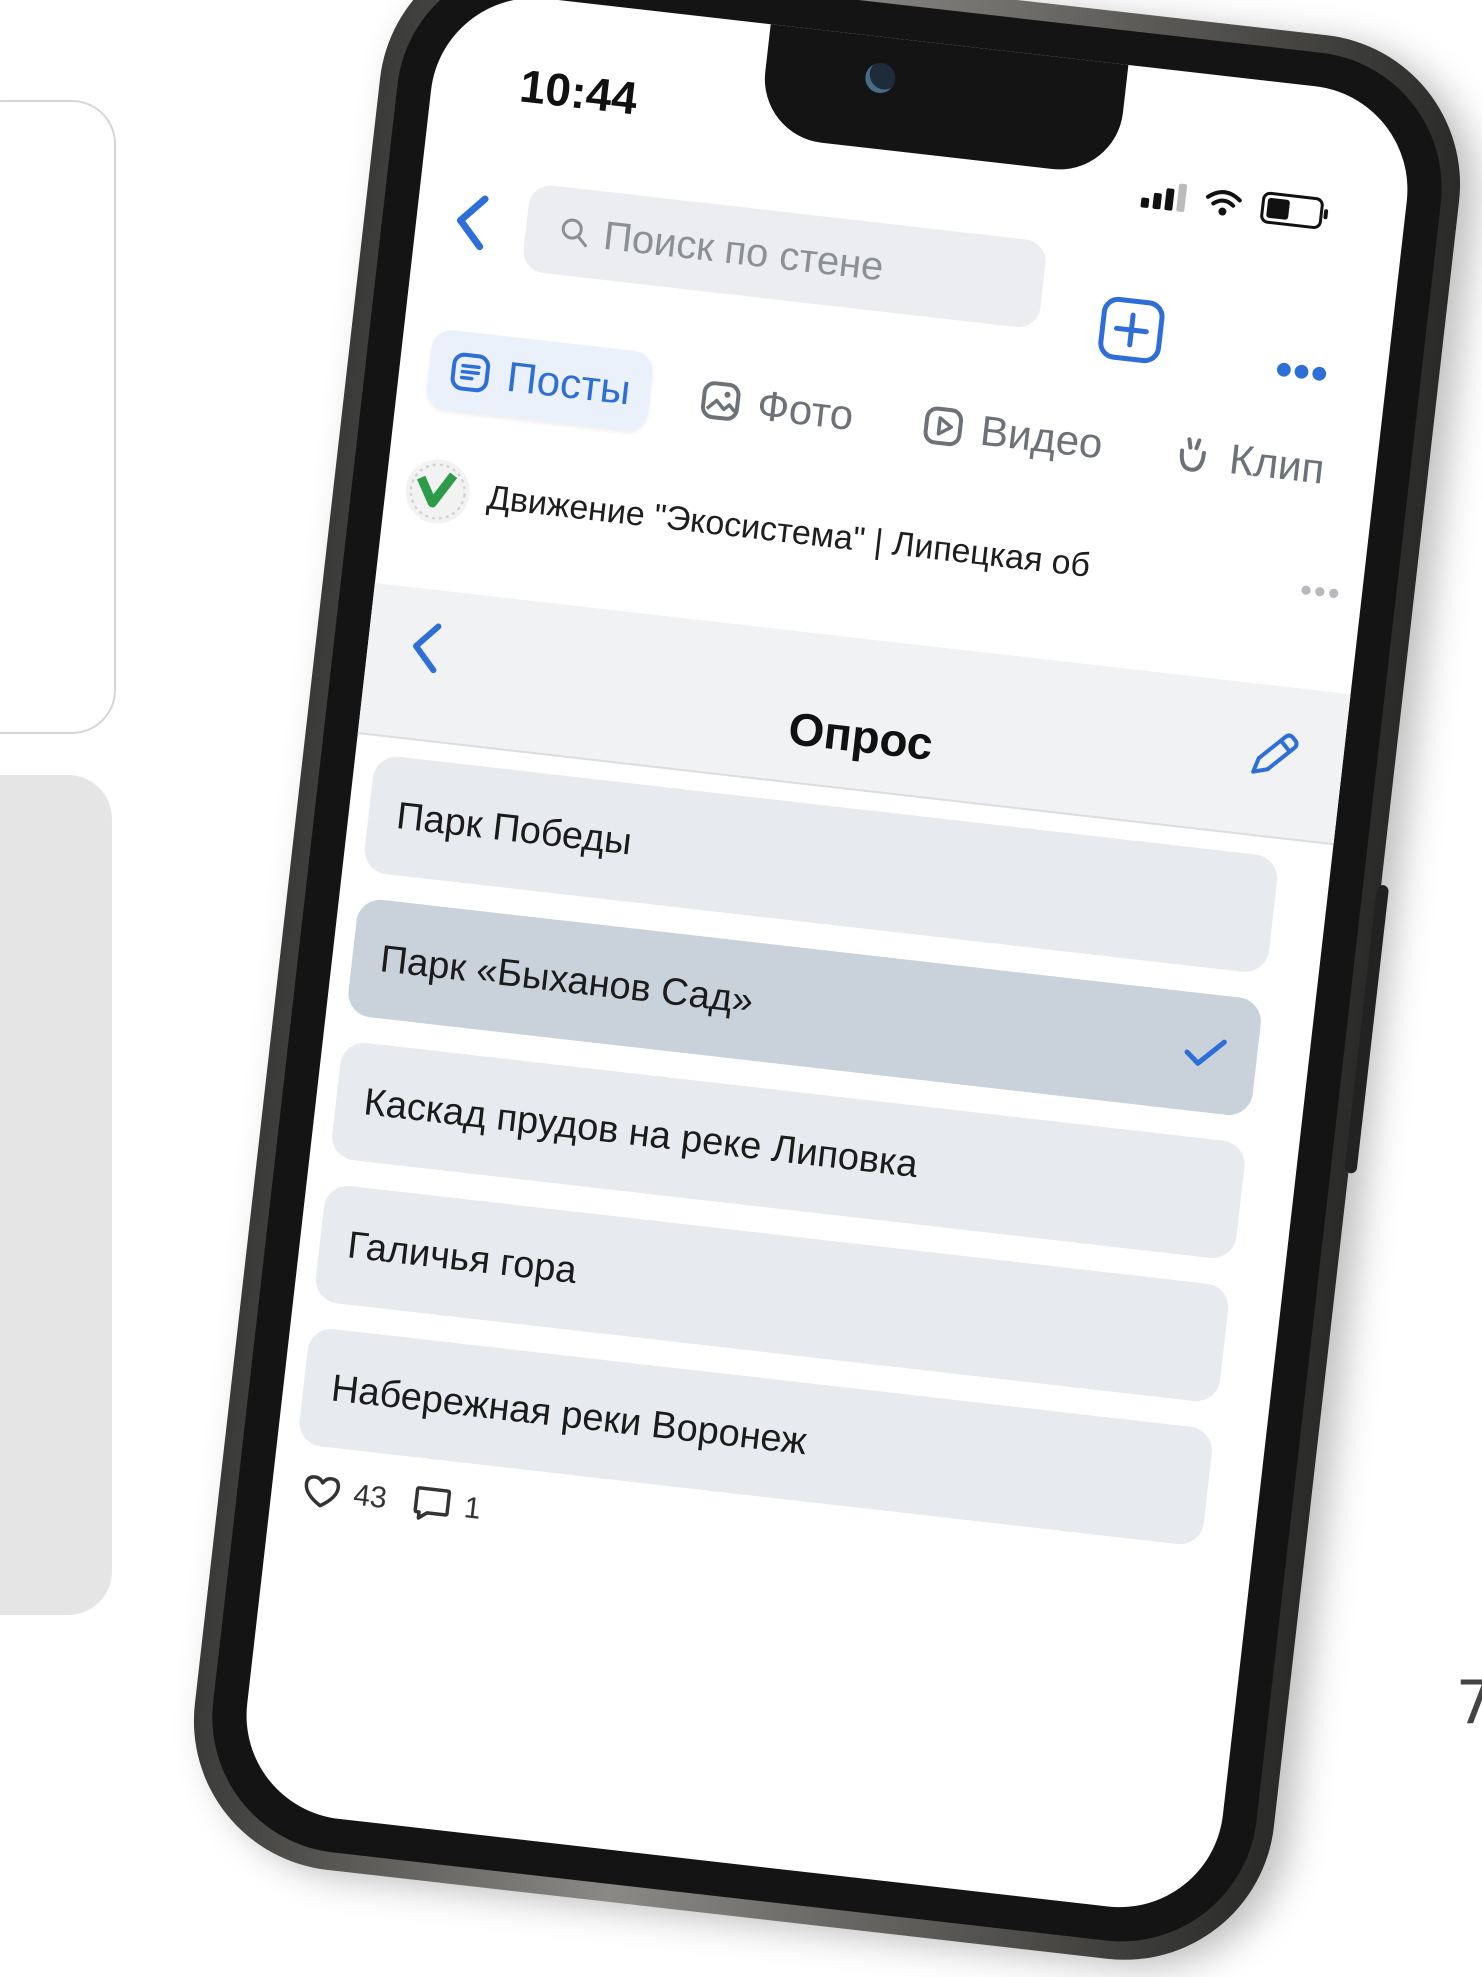 This screenshot has height=1977, width=1482. What do you see at coordinates (1468, 1703) in the screenshot?
I see `page-number: 7` at bounding box center [1468, 1703].